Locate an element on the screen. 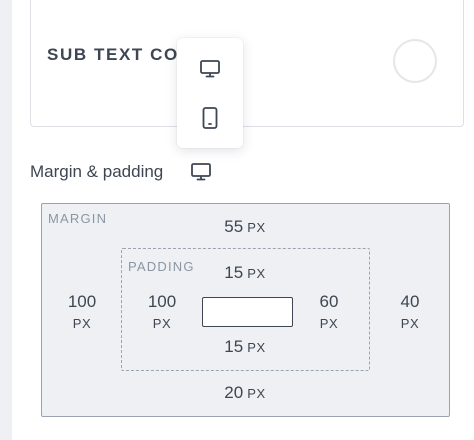 The image size is (474, 440). margin-top-value: 55 PX is located at coordinates (245, 227).